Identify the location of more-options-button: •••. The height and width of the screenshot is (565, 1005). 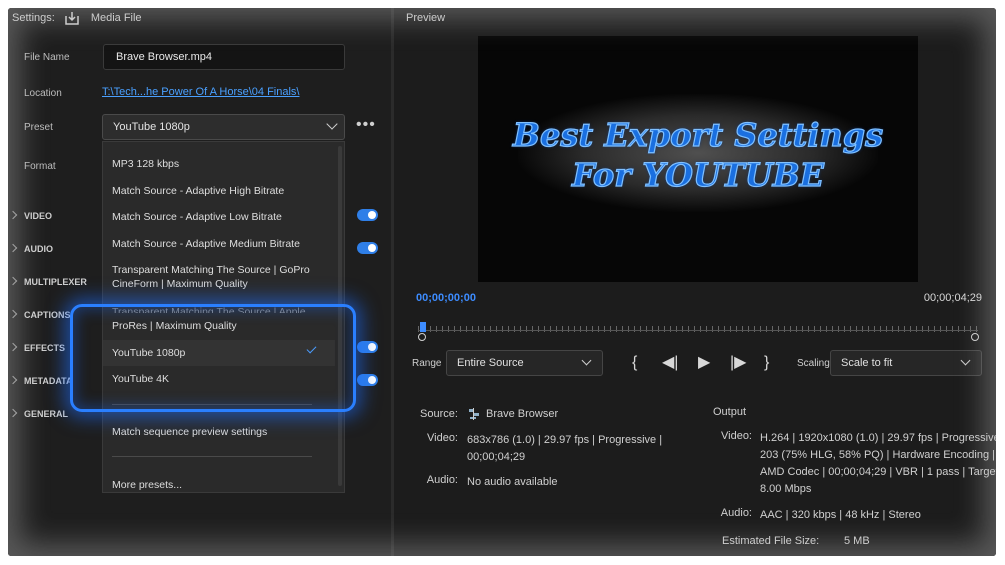
(366, 125).